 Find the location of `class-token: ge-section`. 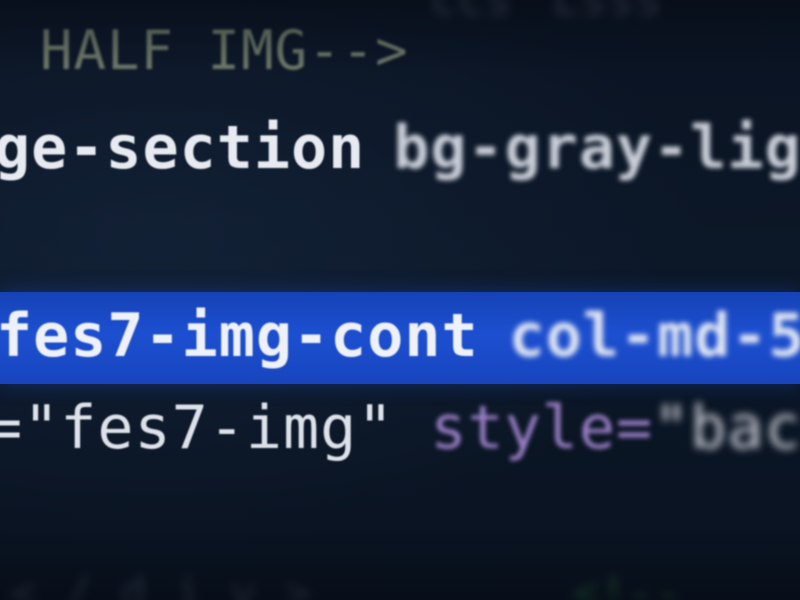

class-token: ge-section is located at coordinates (183, 148).